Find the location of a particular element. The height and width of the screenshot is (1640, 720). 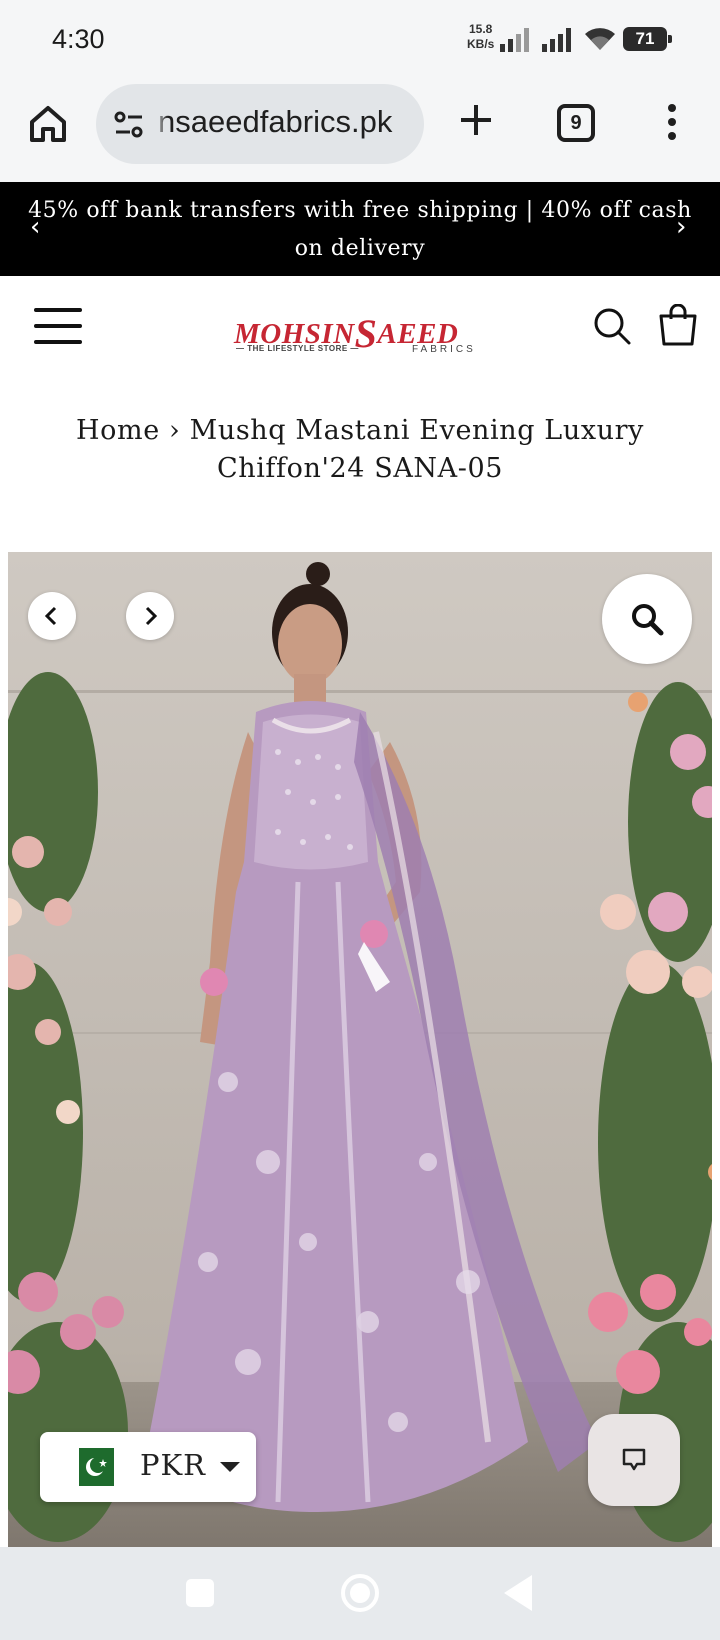

caret-down-icon is located at coordinates (230, 1467).